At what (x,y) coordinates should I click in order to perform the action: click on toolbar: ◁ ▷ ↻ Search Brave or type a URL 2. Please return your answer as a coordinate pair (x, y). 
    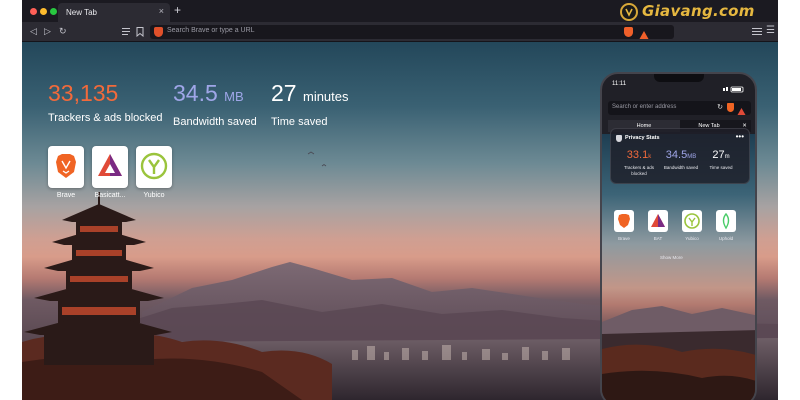
    Looking at the image, I should click on (400, 32).